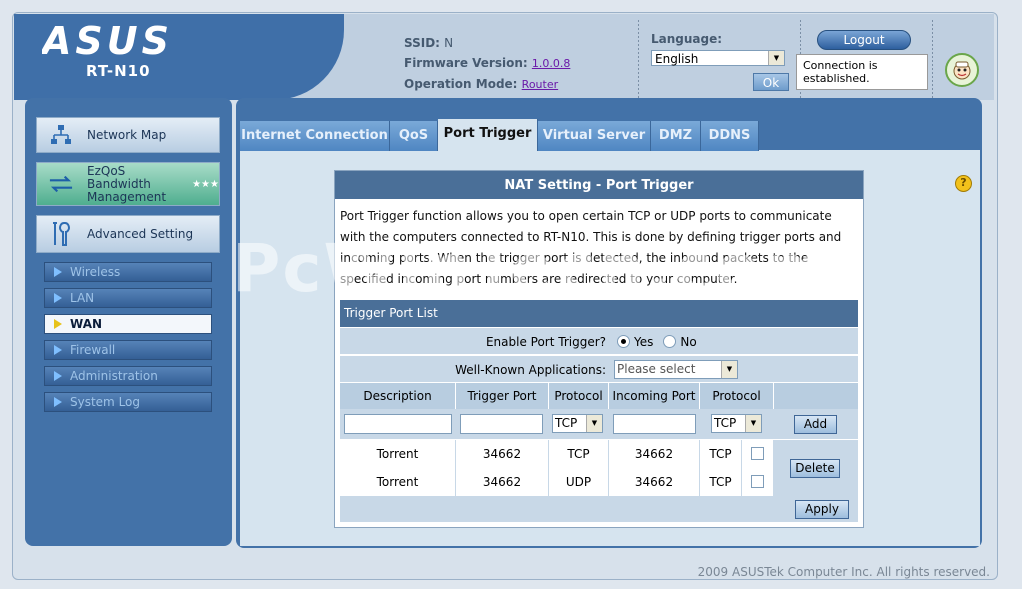  I want to click on sidebar-item-label: WAN, so click(86, 324).